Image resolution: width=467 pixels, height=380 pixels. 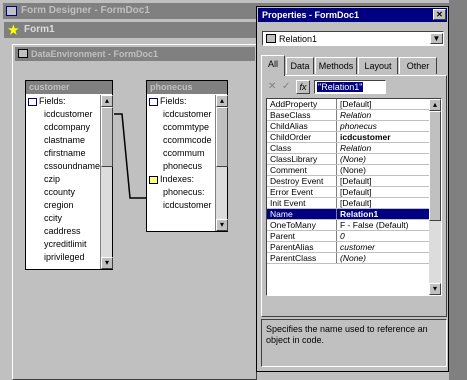 I want to click on list-item: iprivileged, so click(x=72, y=257).